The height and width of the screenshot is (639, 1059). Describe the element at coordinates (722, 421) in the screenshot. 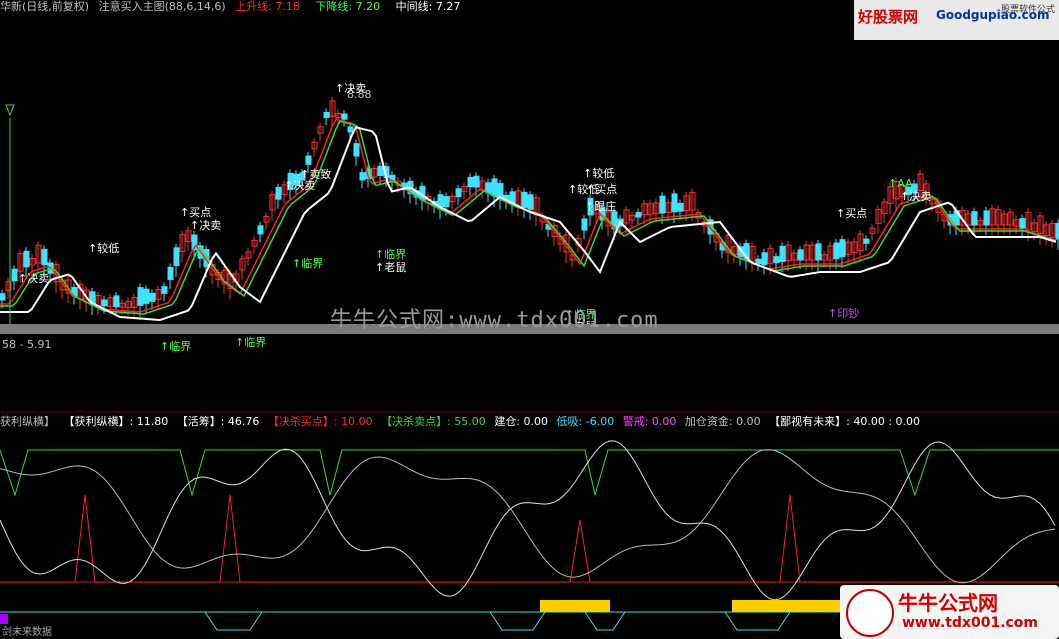

I see `ind-jiacang: 加仓资金: 0.00` at that location.